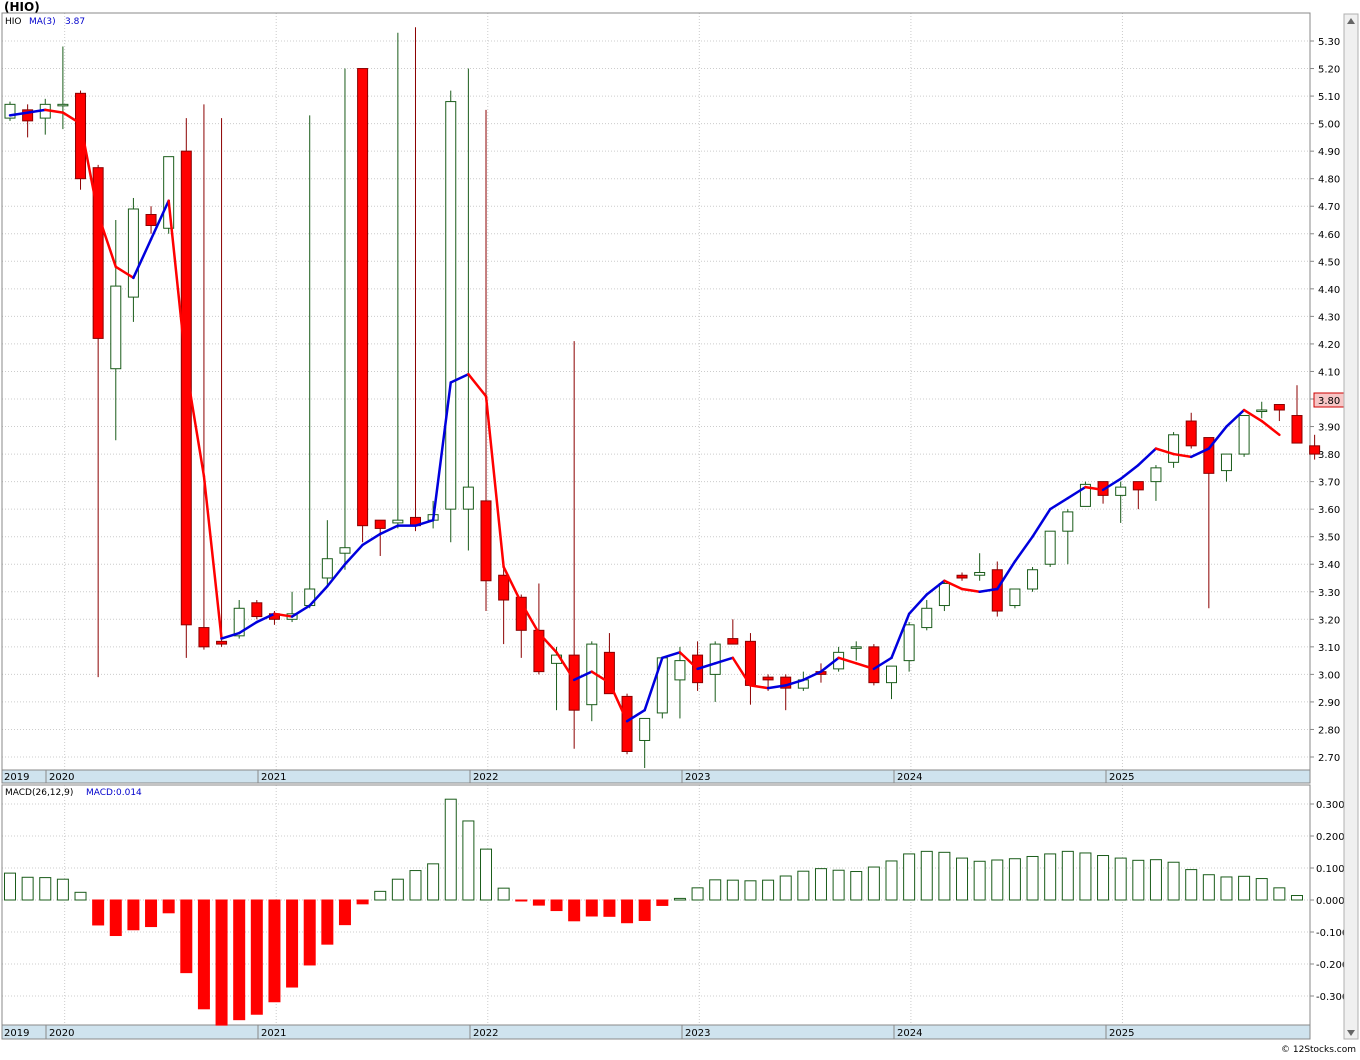 This screenshot has width=1360, height=1060. What do you see at coordinates (1330, 837) in the screenshot?
I see `macd-tick-label: 0.200` at bounding box center [1330, 837].